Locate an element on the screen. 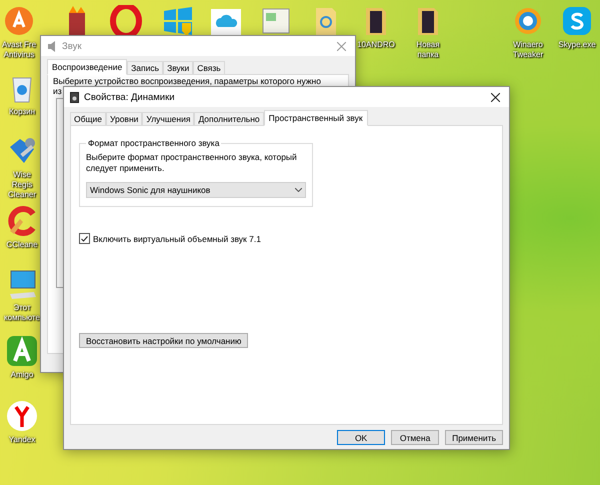 The height and width of the screenshot is (485, 600). dialog-button: Отмена is located at coordinates (415, 437).